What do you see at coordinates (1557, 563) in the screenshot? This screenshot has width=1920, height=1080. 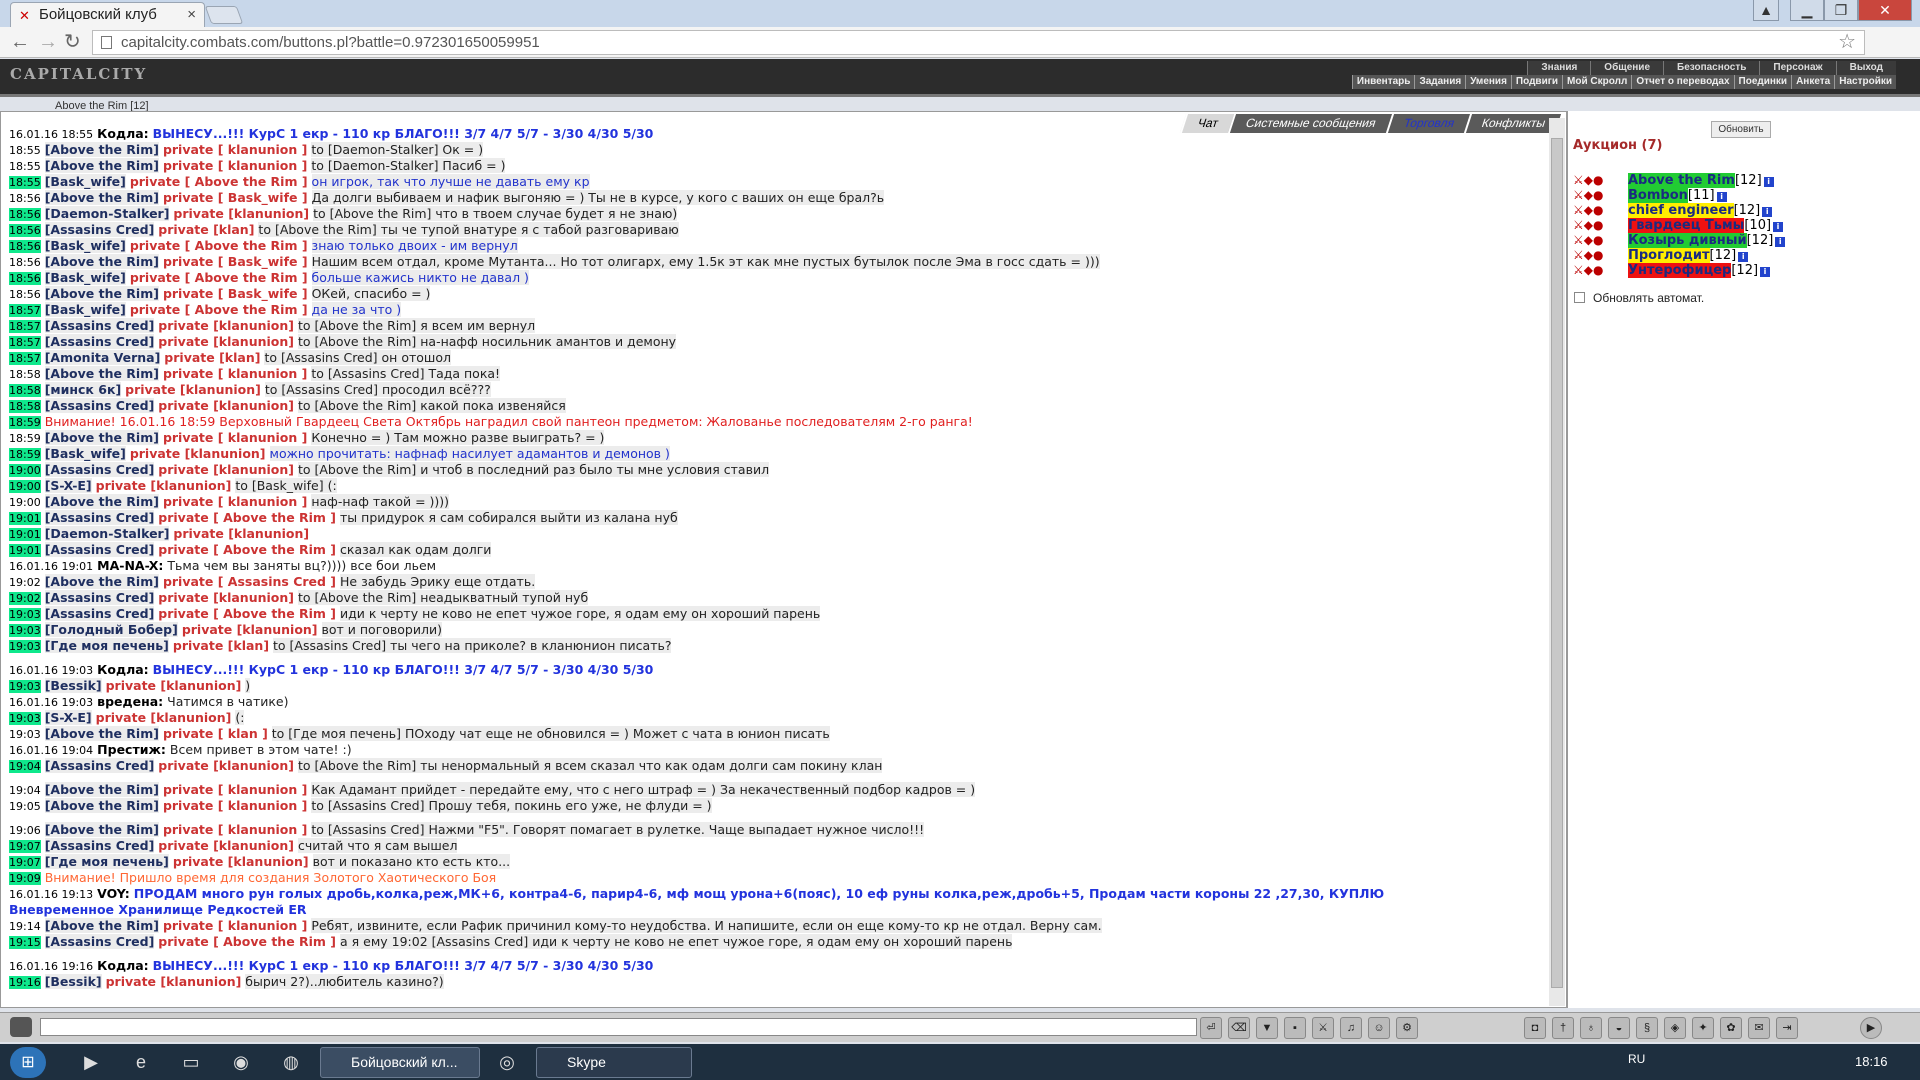 I see `scrollbar-thumb` at bounding box center [1557, 563].